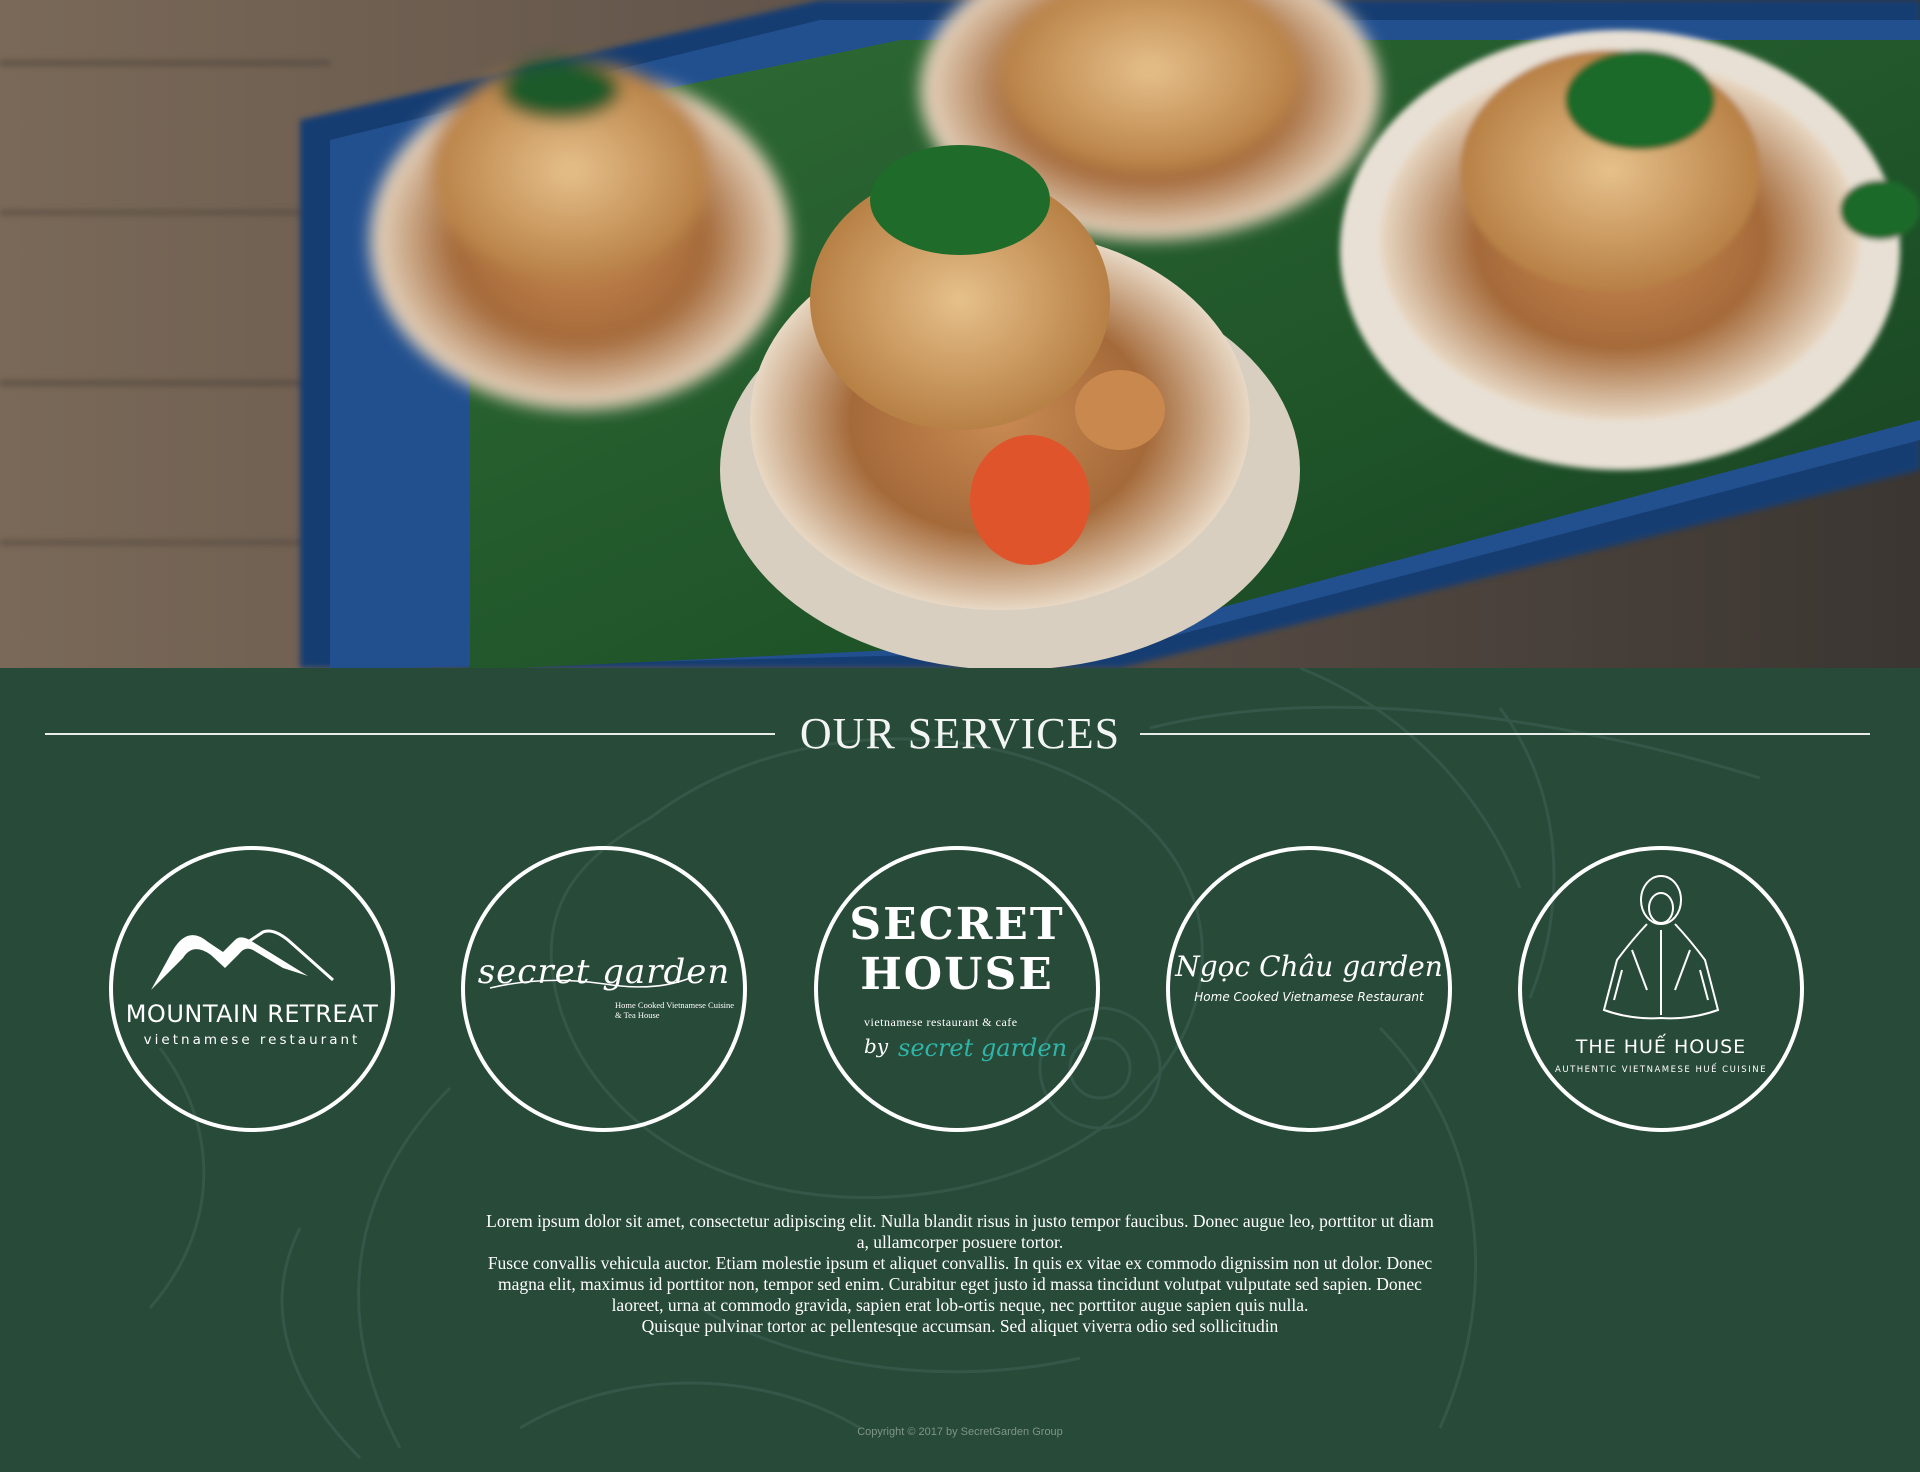  Describe the element at coordinates (637, 1015) in the screenshot. I see `brand-tagline-line2: & Tea House` at that location.